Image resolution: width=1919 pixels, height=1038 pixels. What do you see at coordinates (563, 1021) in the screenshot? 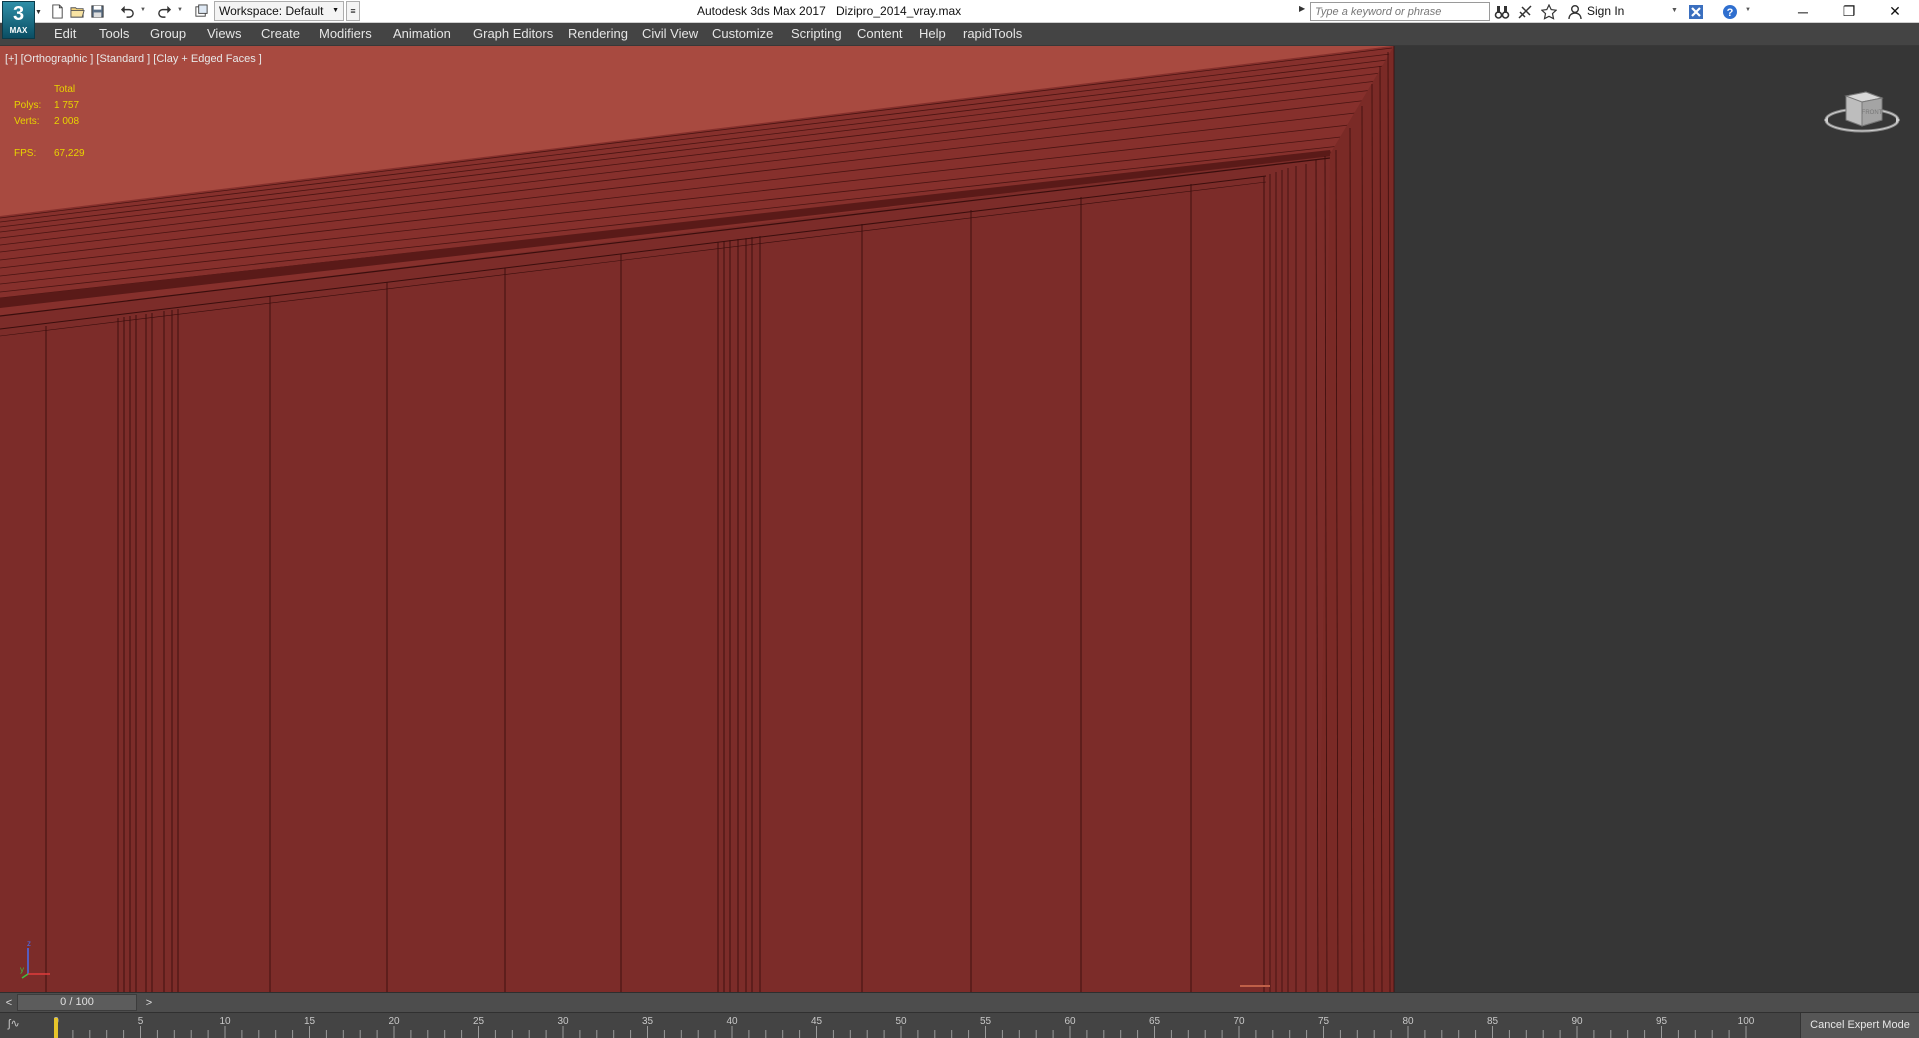
I see `timeline-tick-label: 30` at bounding box center [563, 1021].